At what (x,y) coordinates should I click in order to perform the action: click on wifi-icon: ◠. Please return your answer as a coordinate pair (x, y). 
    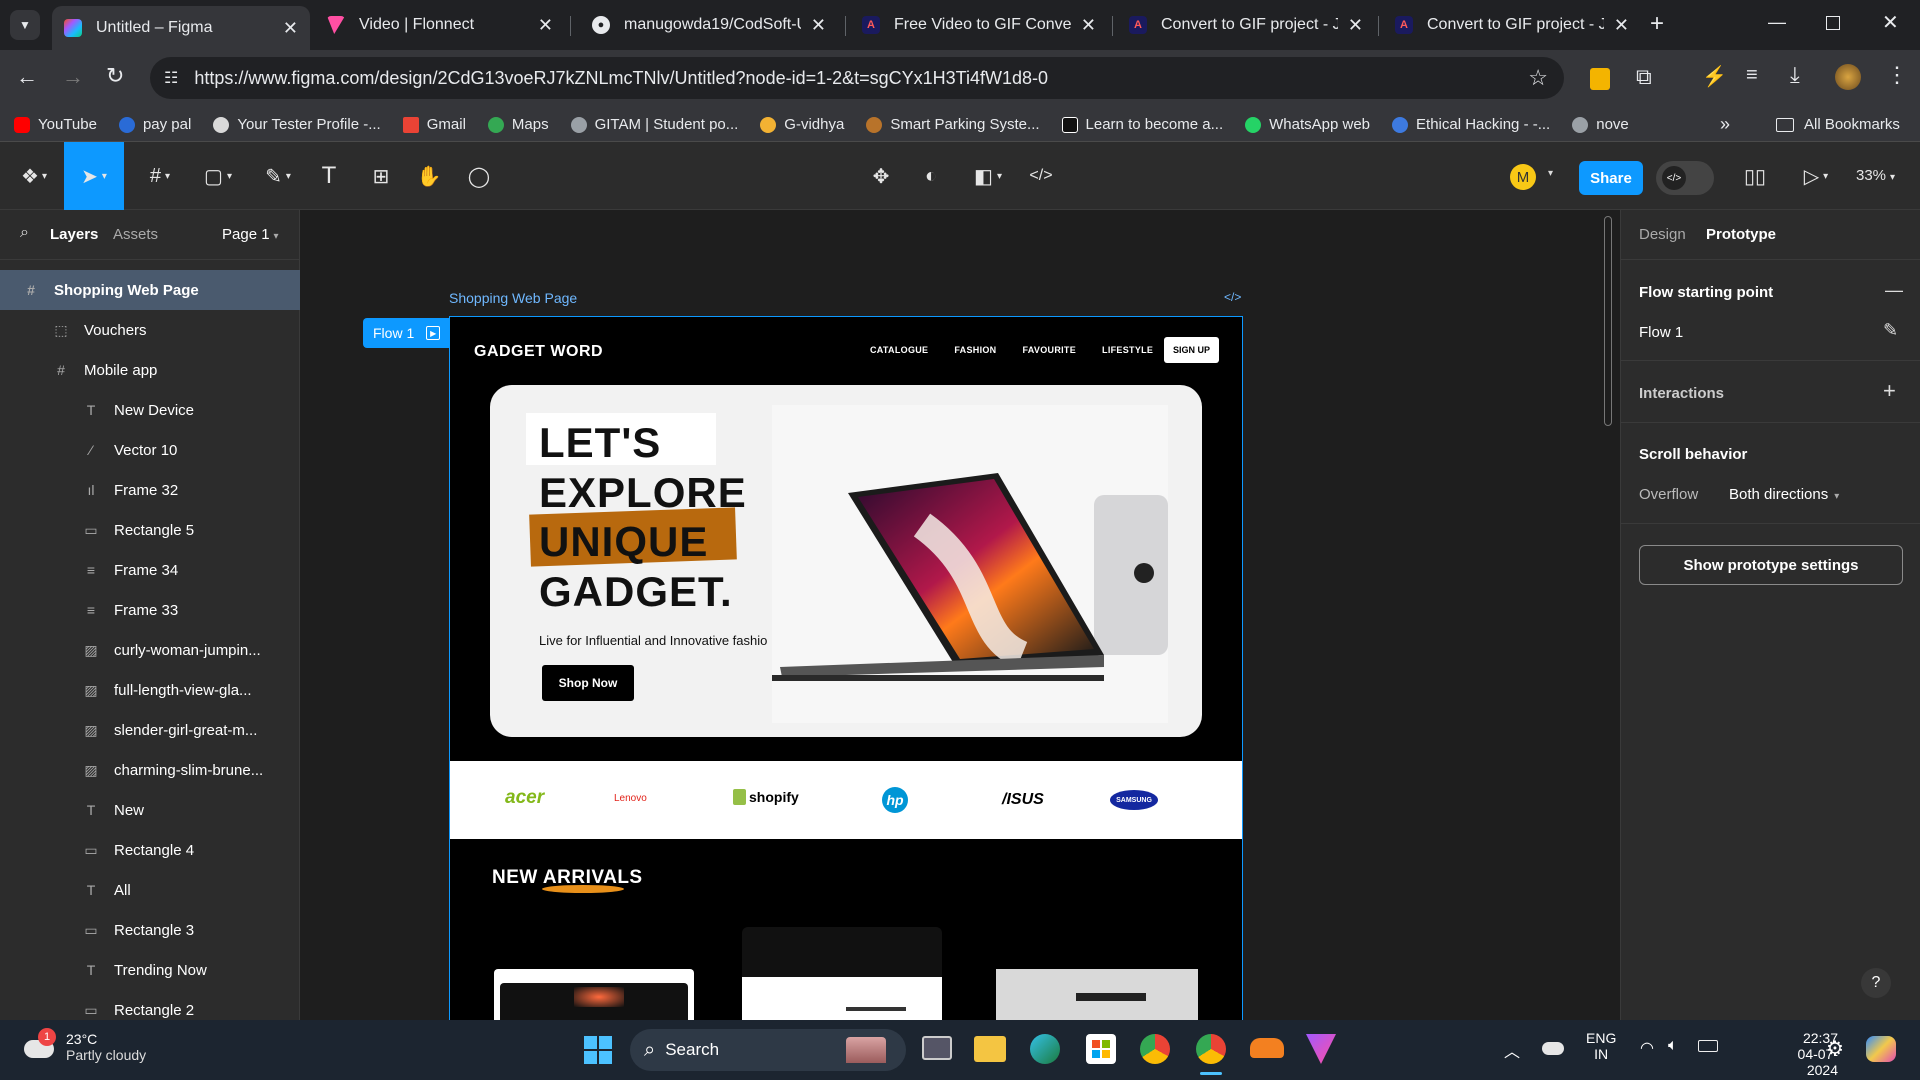
    Looking at the image, I should click on (1647, 1048).